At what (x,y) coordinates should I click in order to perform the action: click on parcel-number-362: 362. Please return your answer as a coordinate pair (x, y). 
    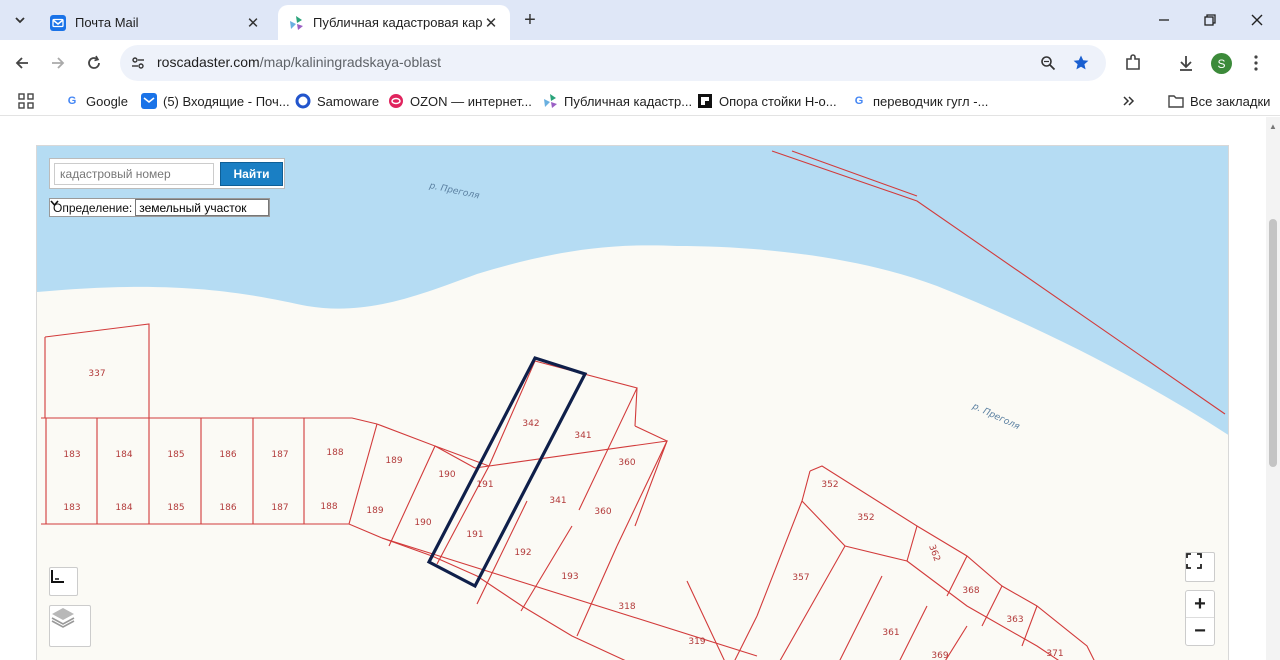
    Looking at the image, I should click on (933, 554).